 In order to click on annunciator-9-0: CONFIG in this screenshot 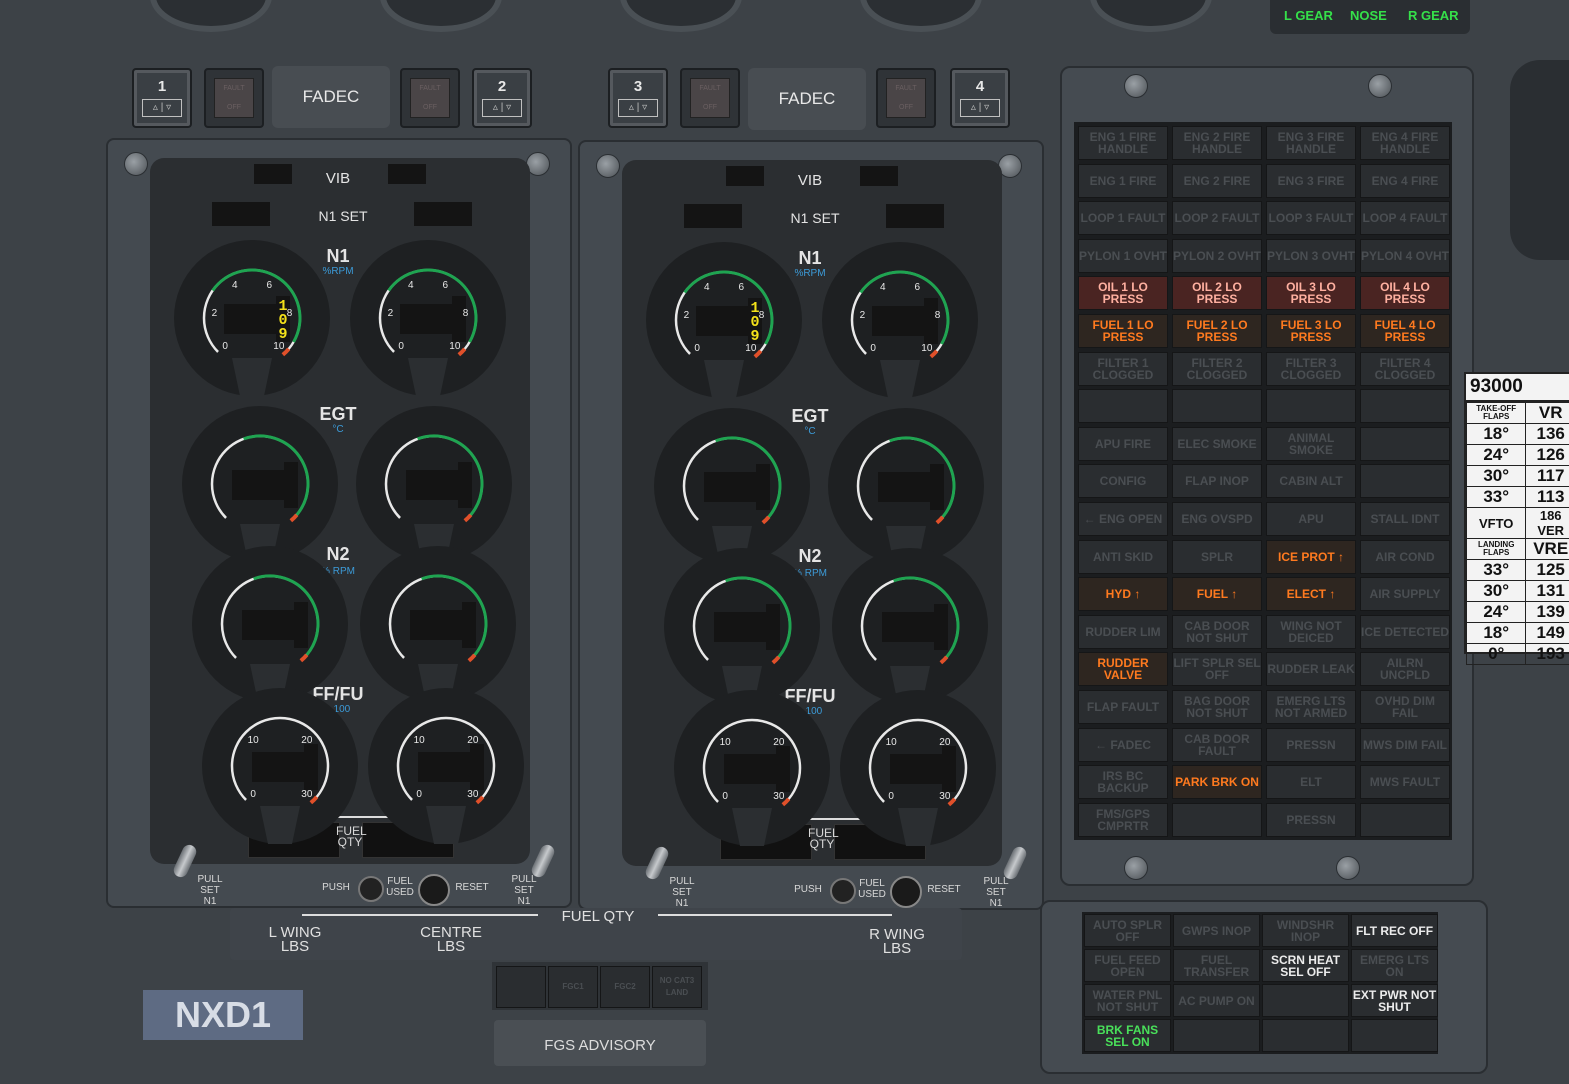, I will do `click(1123, 481)`.